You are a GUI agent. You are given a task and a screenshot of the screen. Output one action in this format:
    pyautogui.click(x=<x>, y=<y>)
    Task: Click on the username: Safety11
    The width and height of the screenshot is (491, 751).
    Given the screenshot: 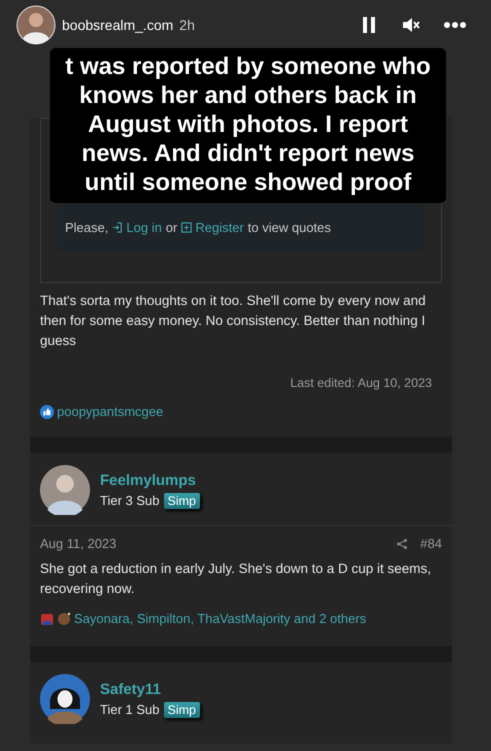 What is the action you would take?
    pyautogui.click(x=150, y=689)
    